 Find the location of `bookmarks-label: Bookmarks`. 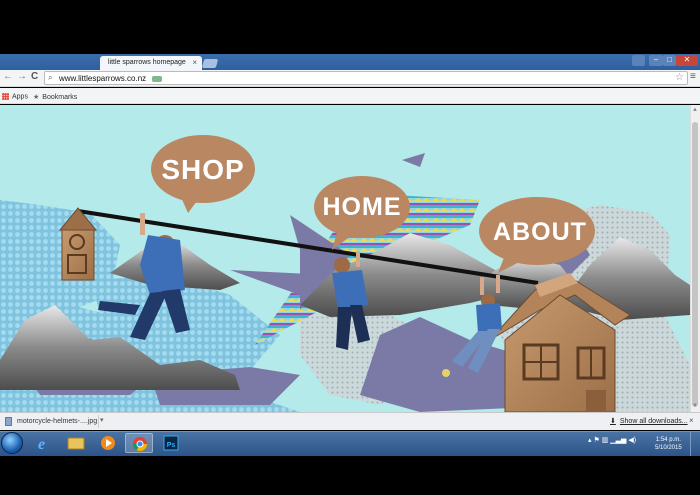

bookmarks-label: Bookmarks is located at coordinates (60, 97).